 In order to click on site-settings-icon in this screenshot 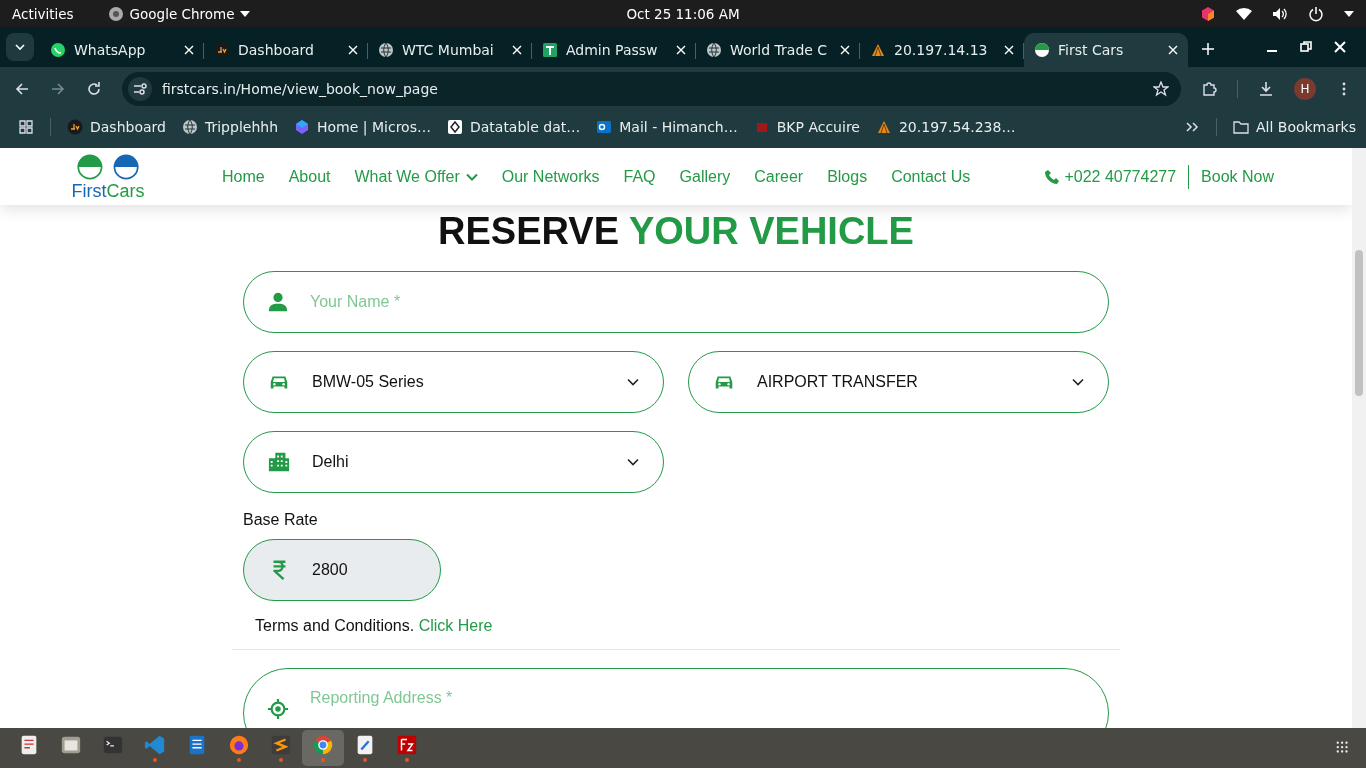, I will do `click(140, 89)`.